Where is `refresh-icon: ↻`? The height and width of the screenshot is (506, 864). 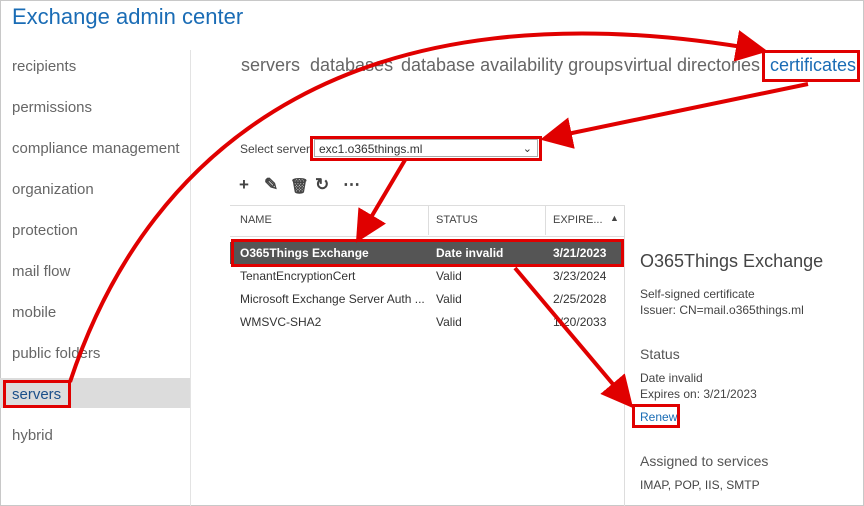 refresh-icon: ↻ is located at coordinates (322, 185).